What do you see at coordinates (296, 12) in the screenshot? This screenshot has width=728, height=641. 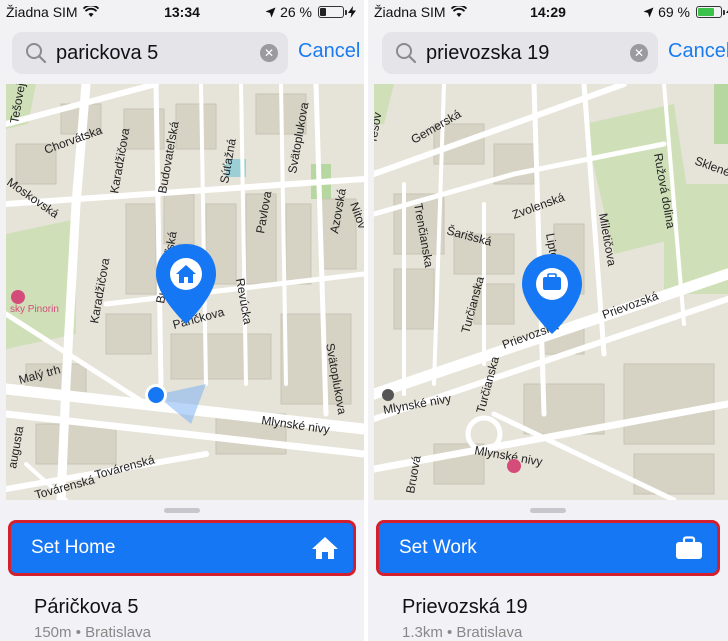 I see `battery-percent: 26 %` at bounding box center [296, 12].